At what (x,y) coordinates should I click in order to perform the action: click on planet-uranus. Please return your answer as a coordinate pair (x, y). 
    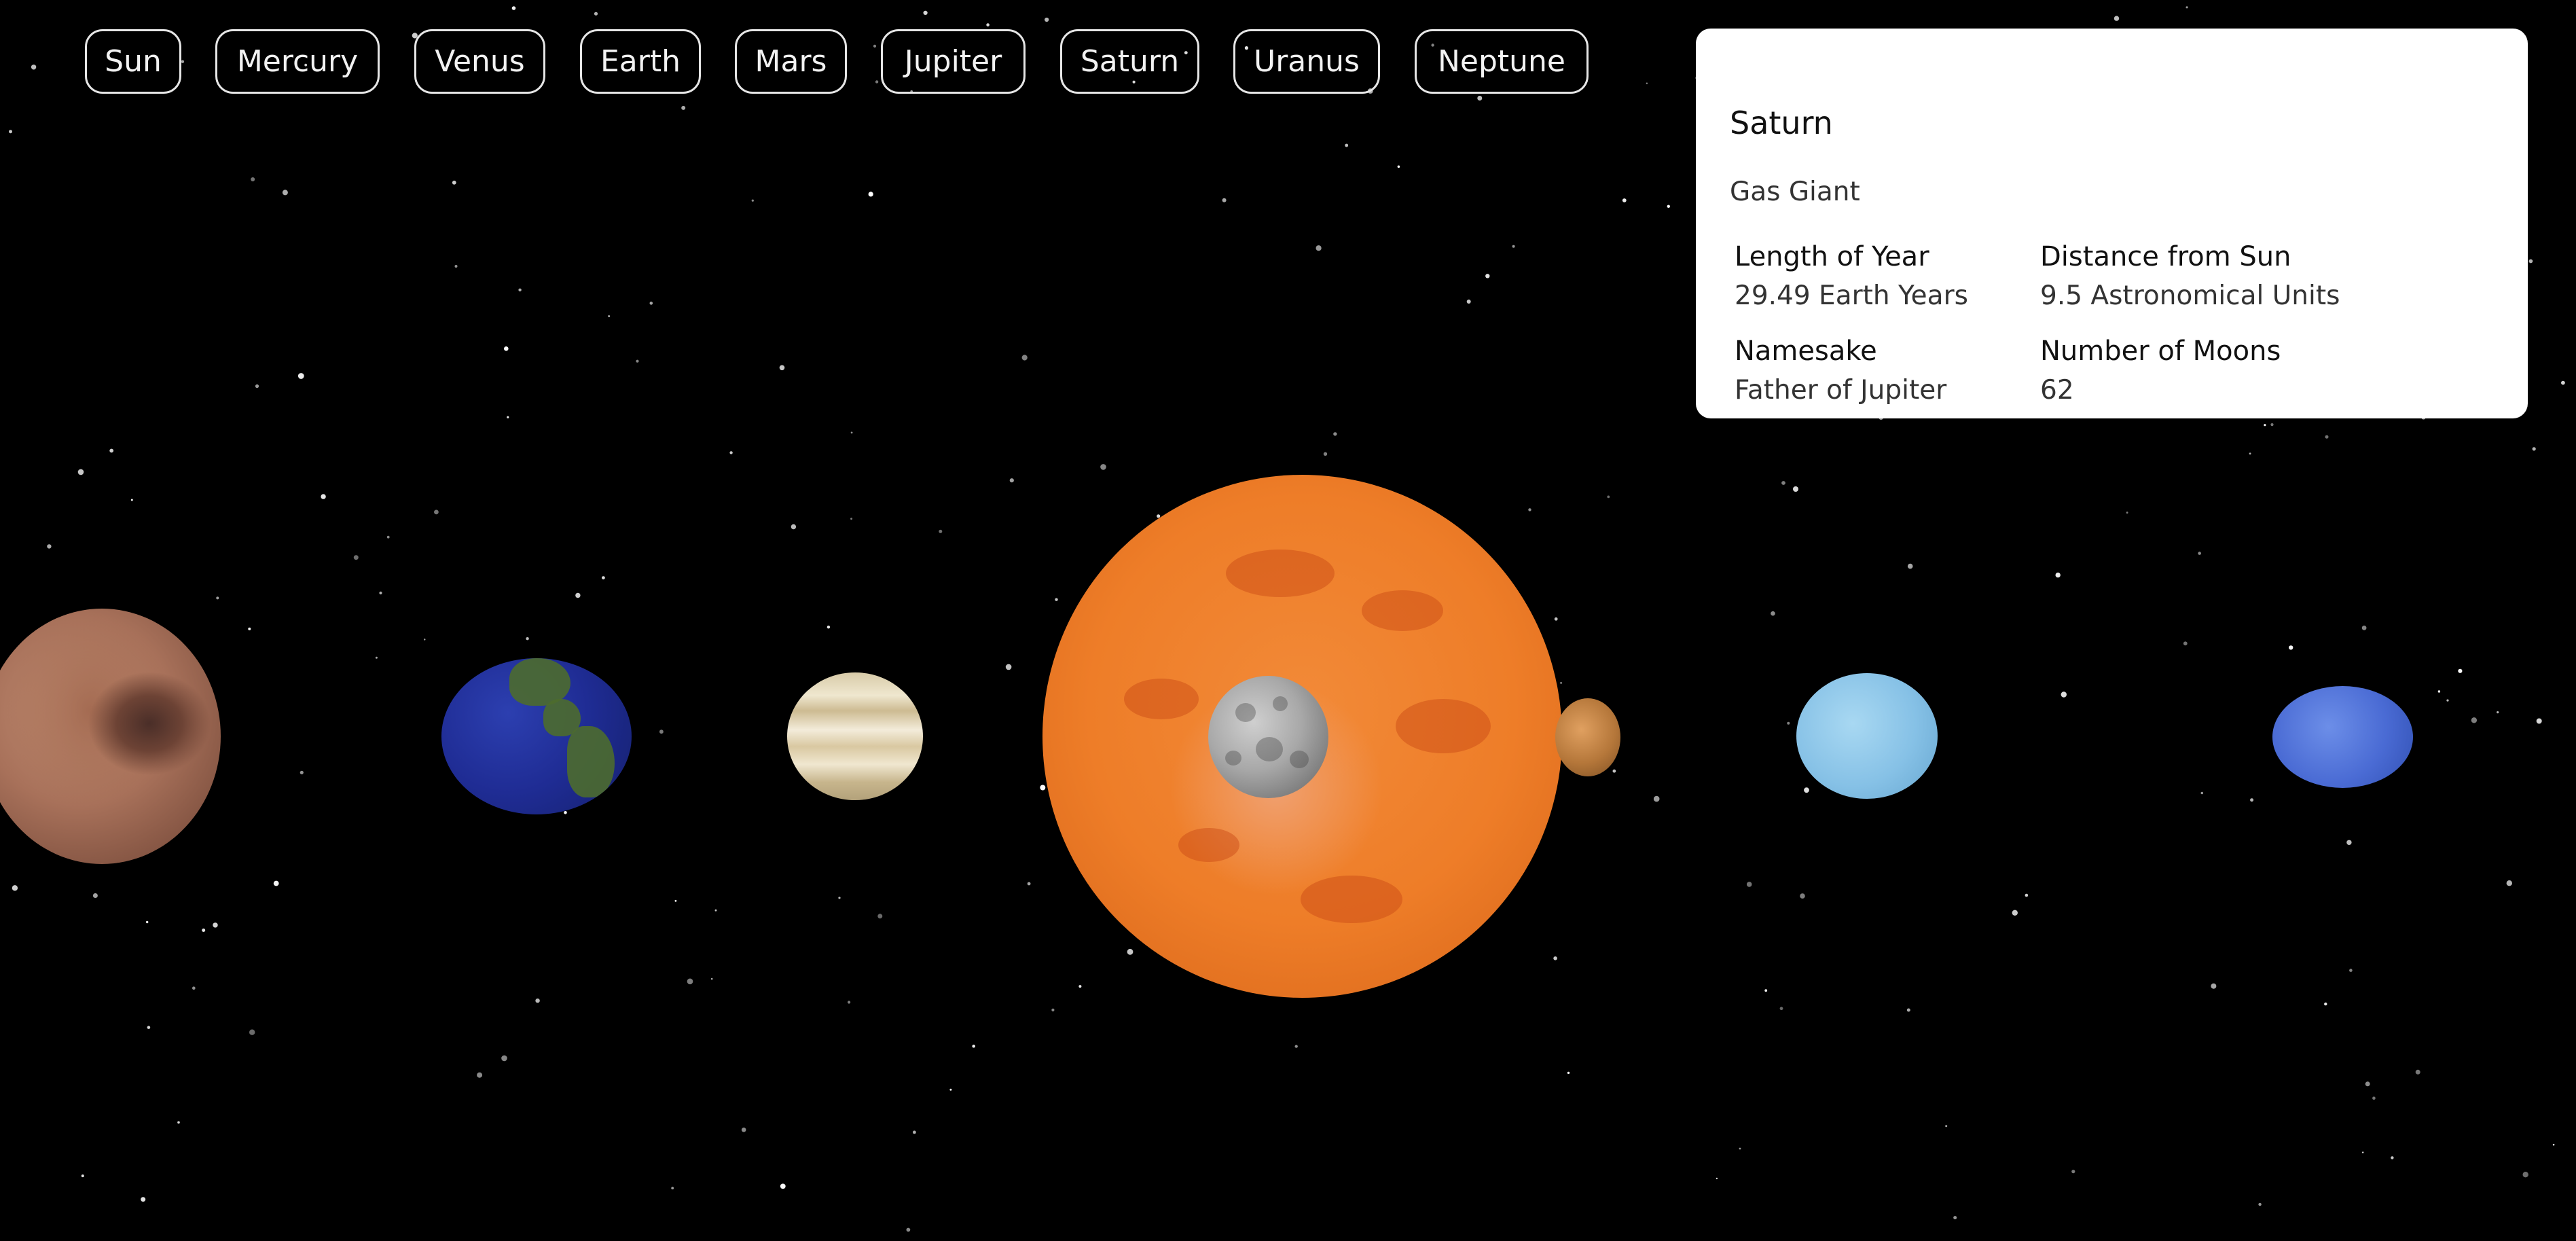
    Looking at the image, I should click on (1867, 736).